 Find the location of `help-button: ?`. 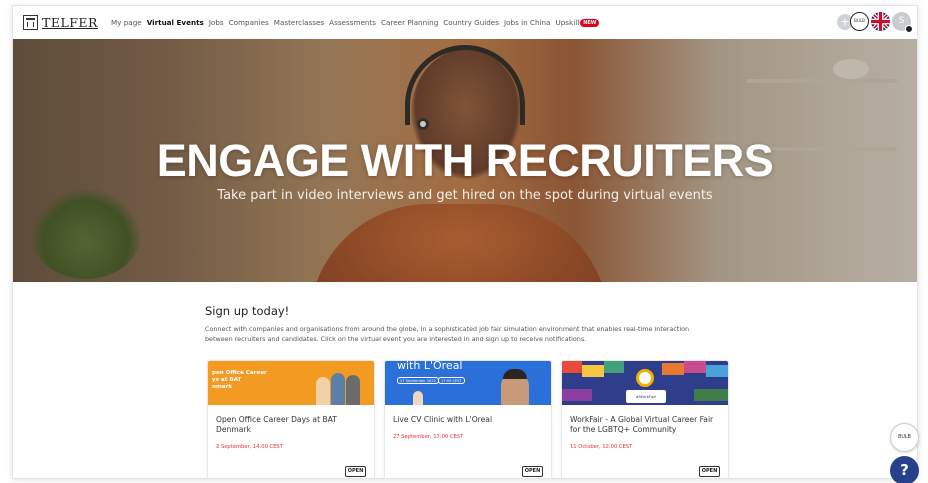

help-button: ? is located at coordinates (904, 469).